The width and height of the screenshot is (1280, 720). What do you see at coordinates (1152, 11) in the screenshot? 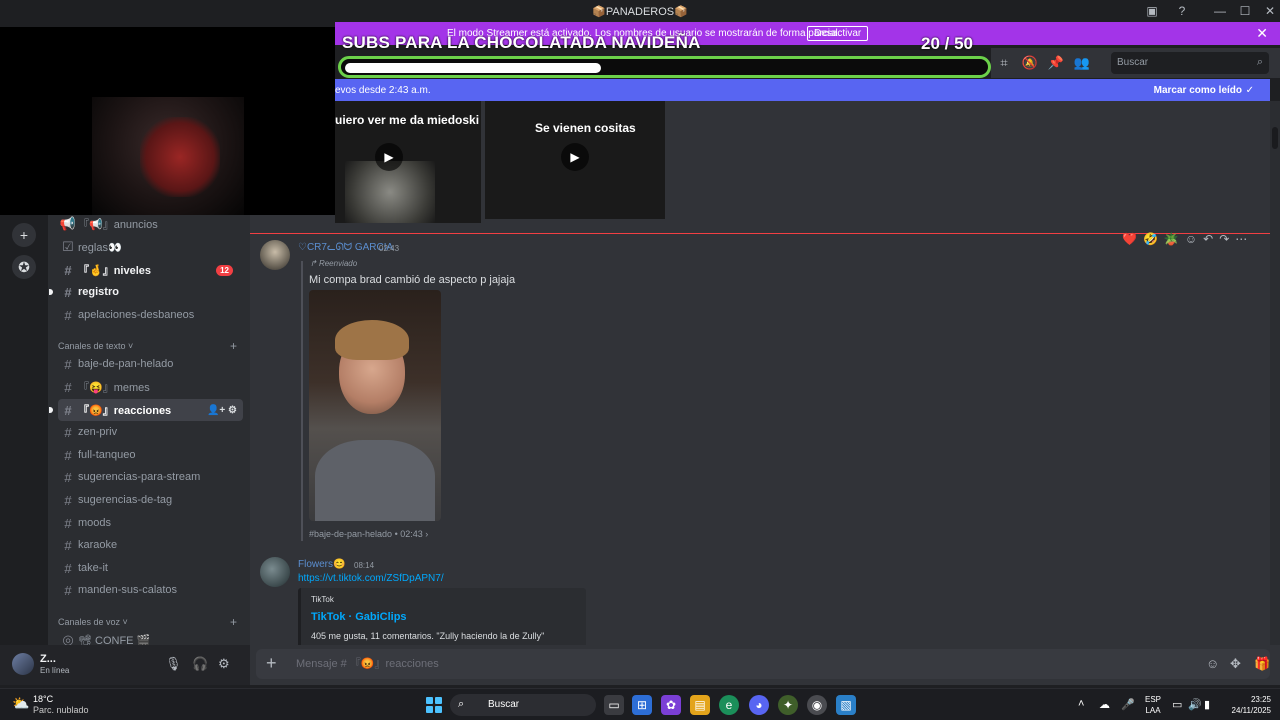
I see `inbox-icon: ▣` at bounding box center [1152, 11].